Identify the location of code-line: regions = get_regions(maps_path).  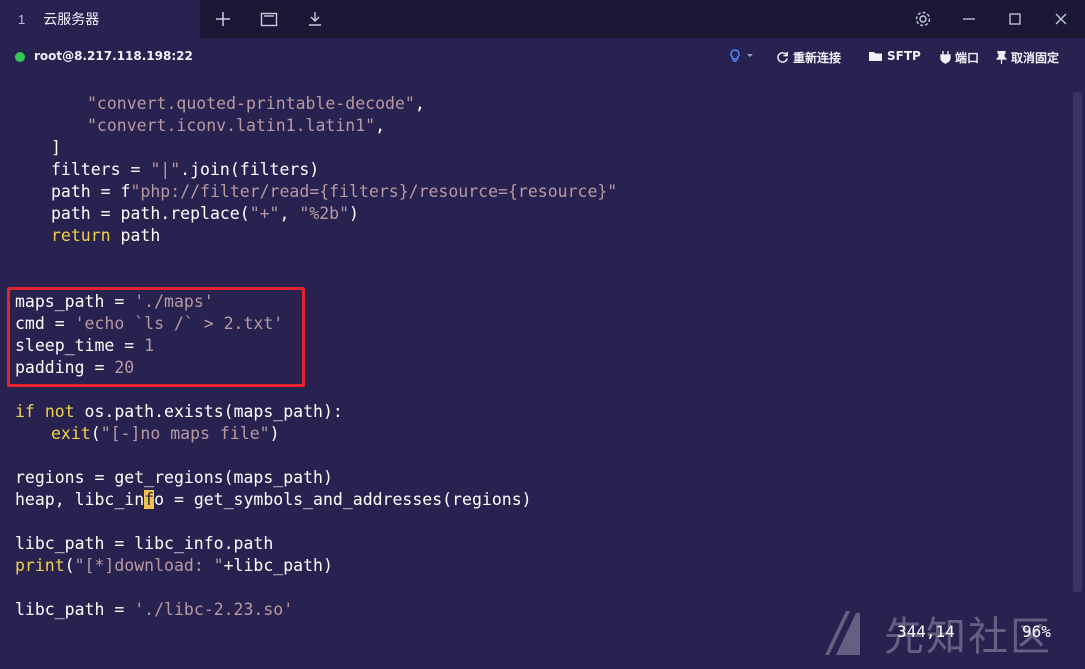
(174, 477).